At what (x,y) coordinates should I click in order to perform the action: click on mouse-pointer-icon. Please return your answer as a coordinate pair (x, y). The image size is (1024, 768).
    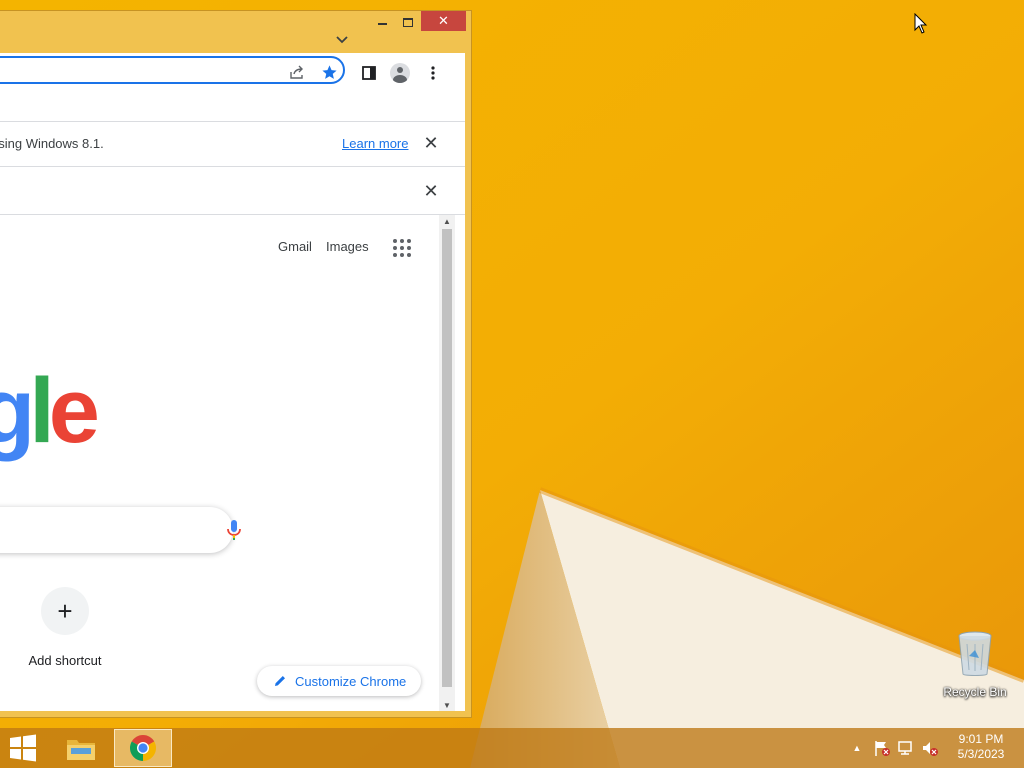
    Looking at the image, I should click on (921, 23).